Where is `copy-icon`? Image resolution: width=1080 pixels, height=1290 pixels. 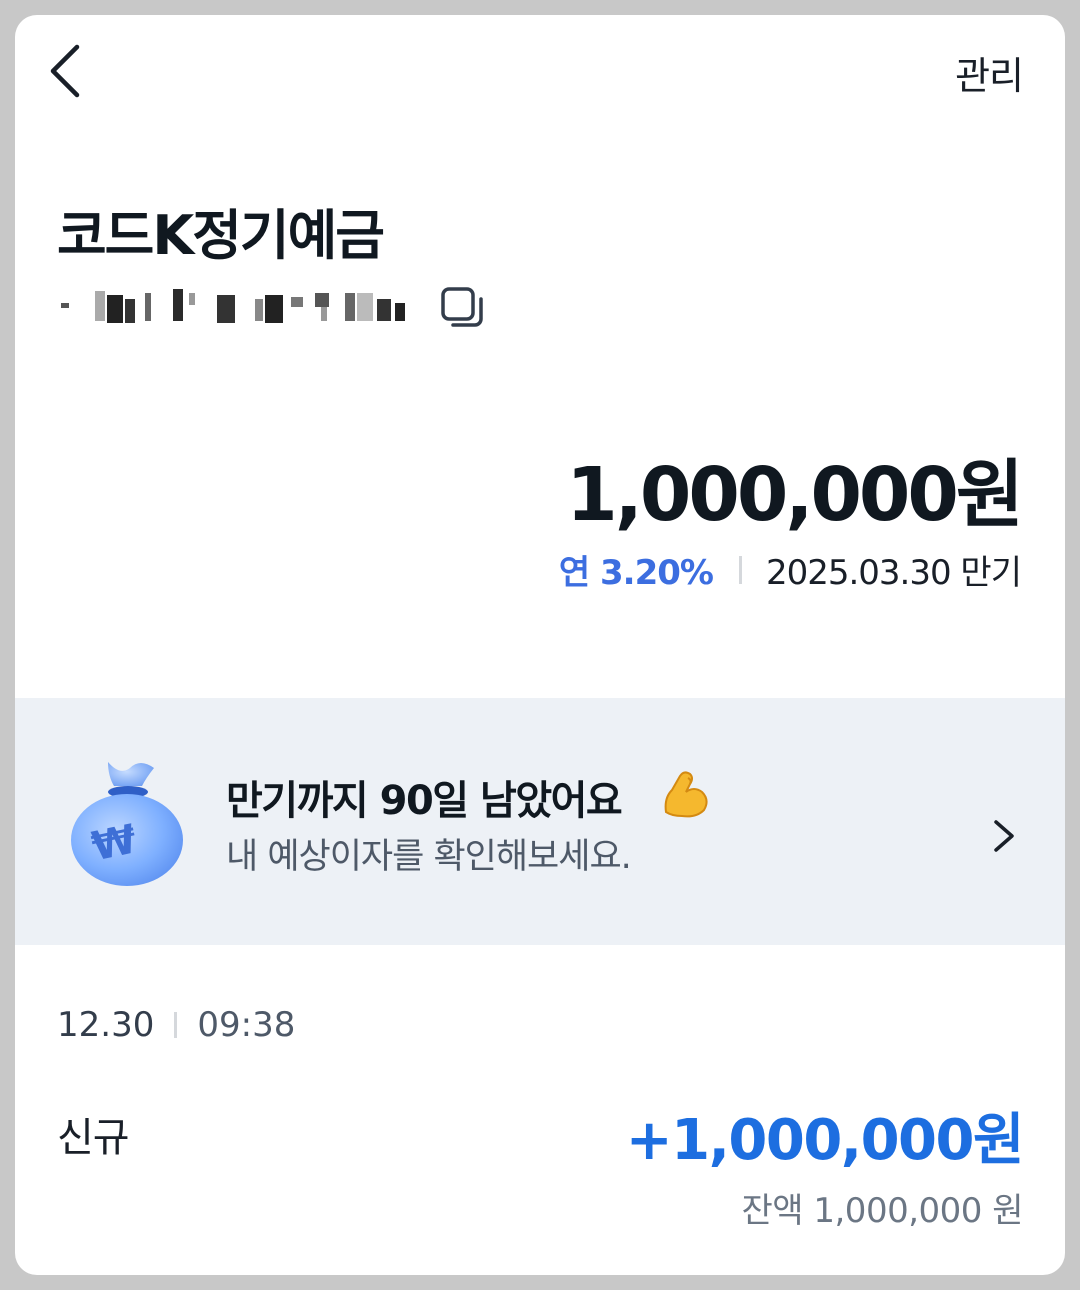
copy-icon is located at coordinates (462, 307).